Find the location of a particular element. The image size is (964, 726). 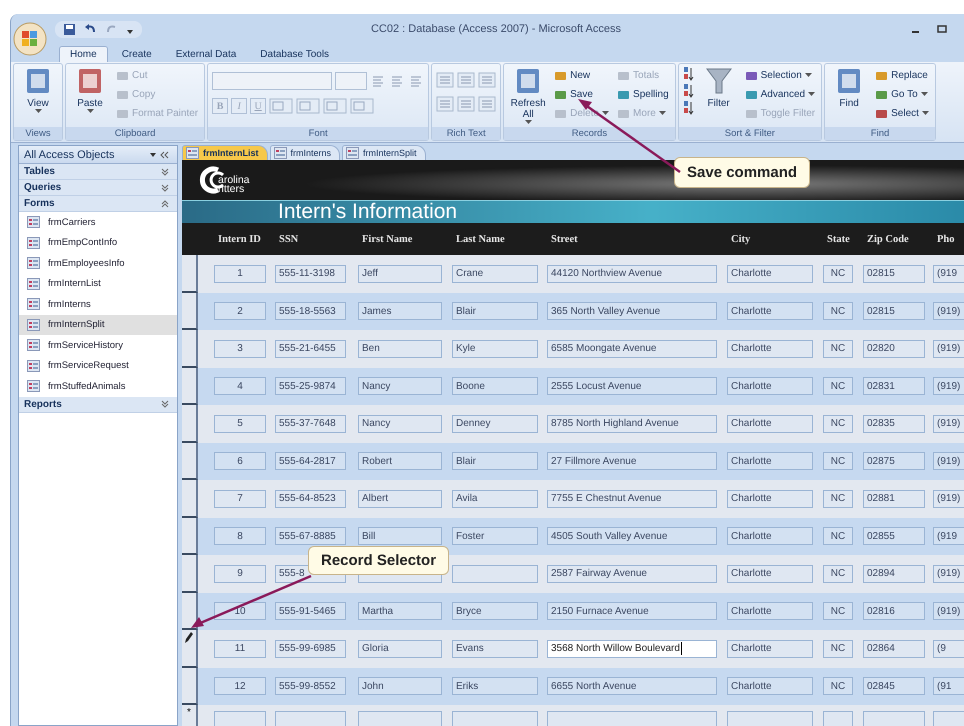

nav-section-header: Tables is located at coordinates (98, 172).